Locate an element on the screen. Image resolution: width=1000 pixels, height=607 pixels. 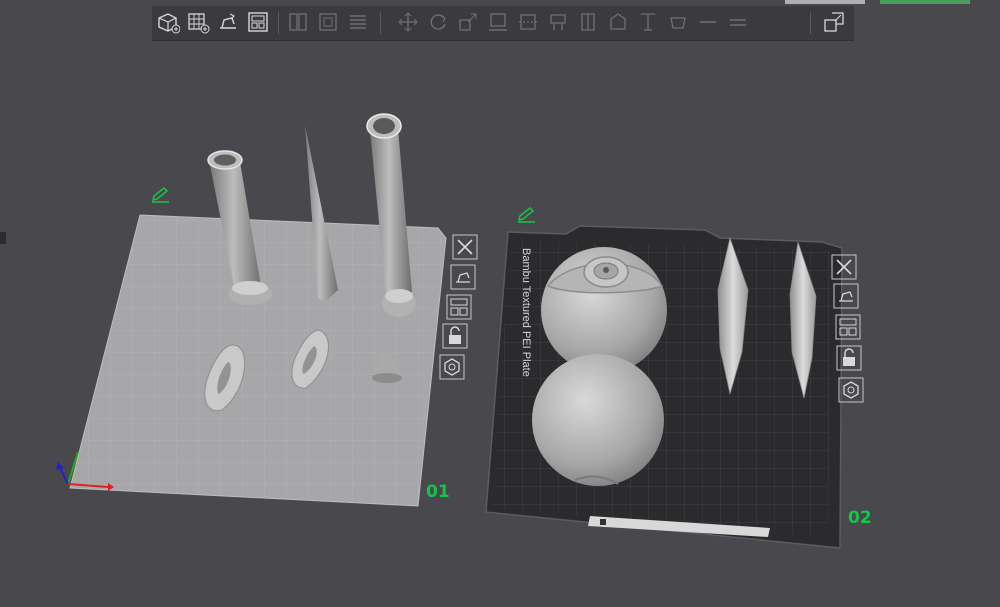
delete-plate-01-icon is located at coordinates (465, 247).